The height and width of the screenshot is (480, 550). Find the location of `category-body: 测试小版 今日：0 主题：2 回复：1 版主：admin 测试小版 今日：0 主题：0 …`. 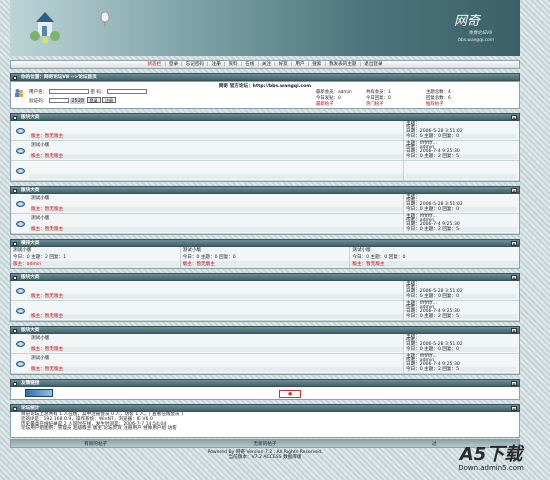

category-body: 测试小版 今日：0 主题：2 回复：1 版主：admin 测试小版 今日：0 主题：0 … is located at coordinates (265, 258).